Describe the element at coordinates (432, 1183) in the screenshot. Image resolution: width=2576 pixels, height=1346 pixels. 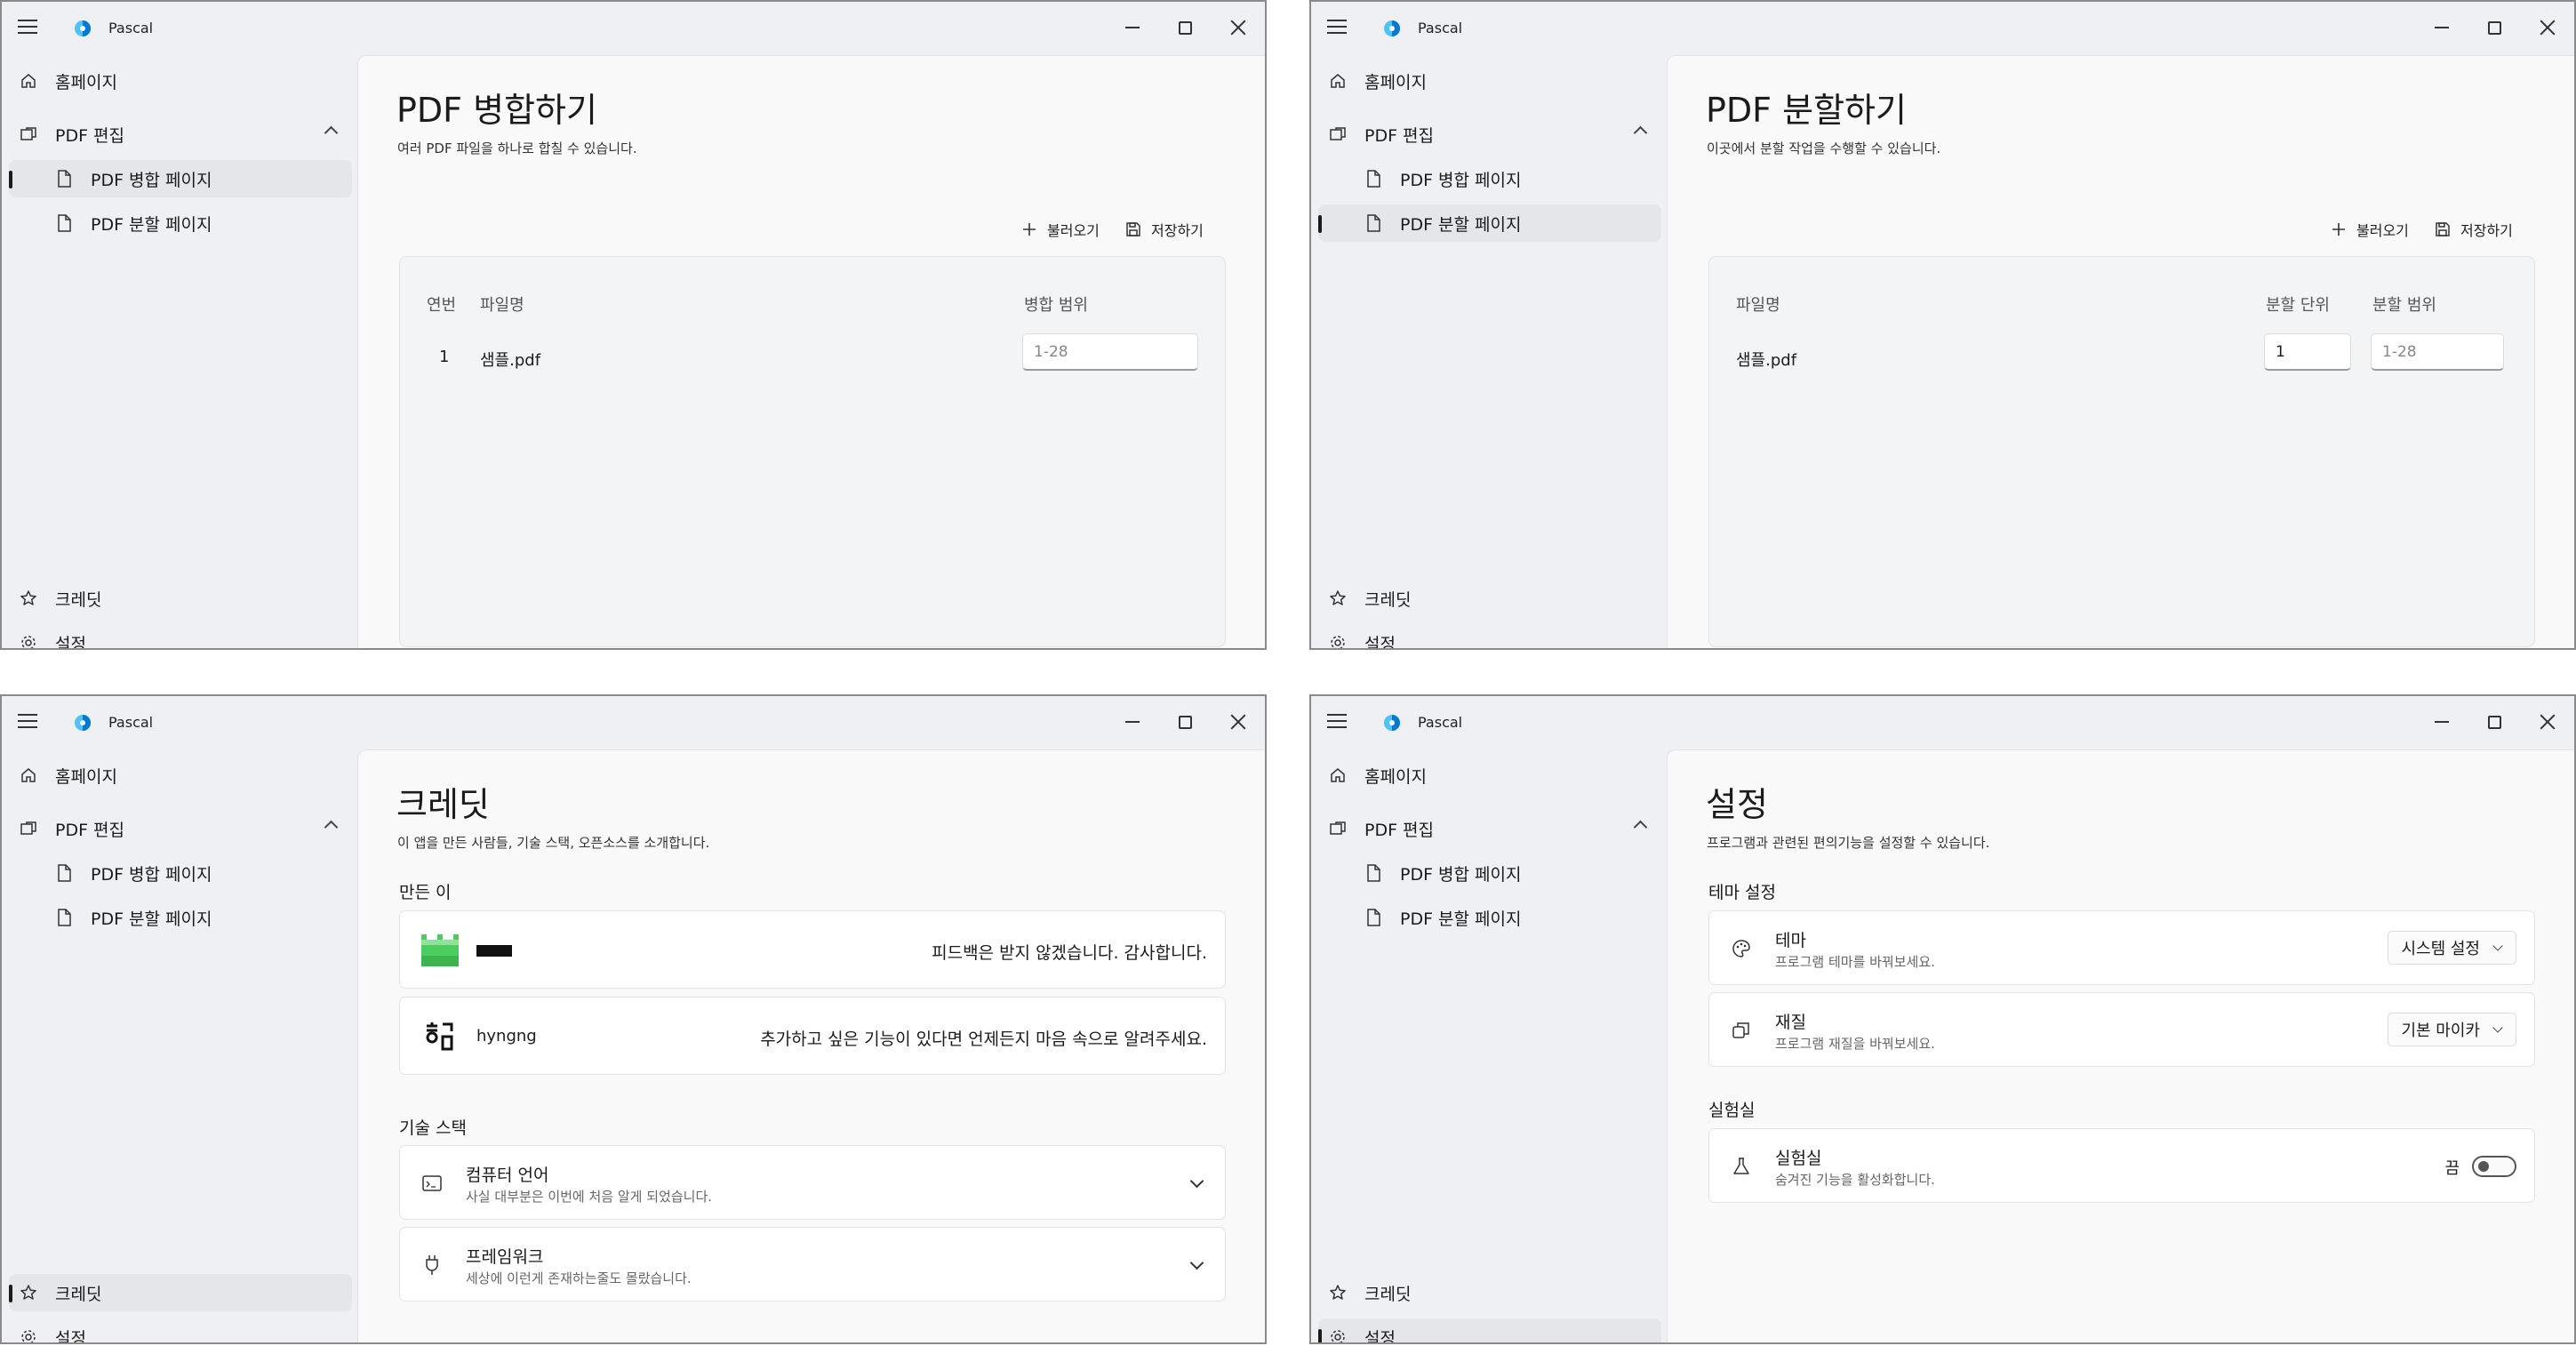
I see `terminal-icon` at that location.